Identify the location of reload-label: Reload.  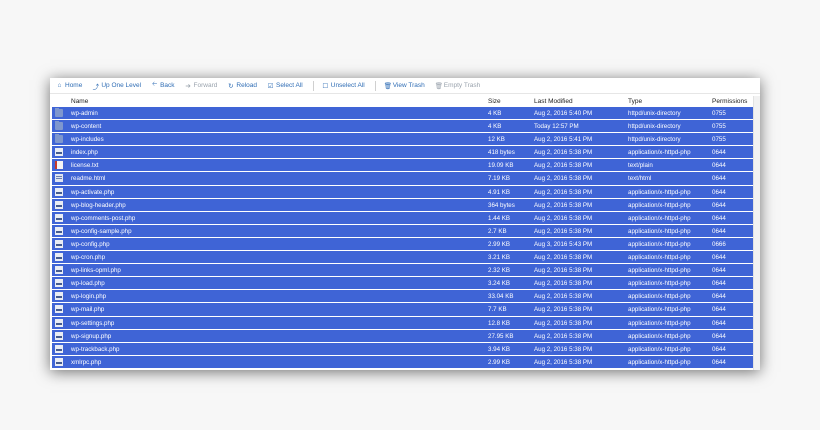
(246, 85).